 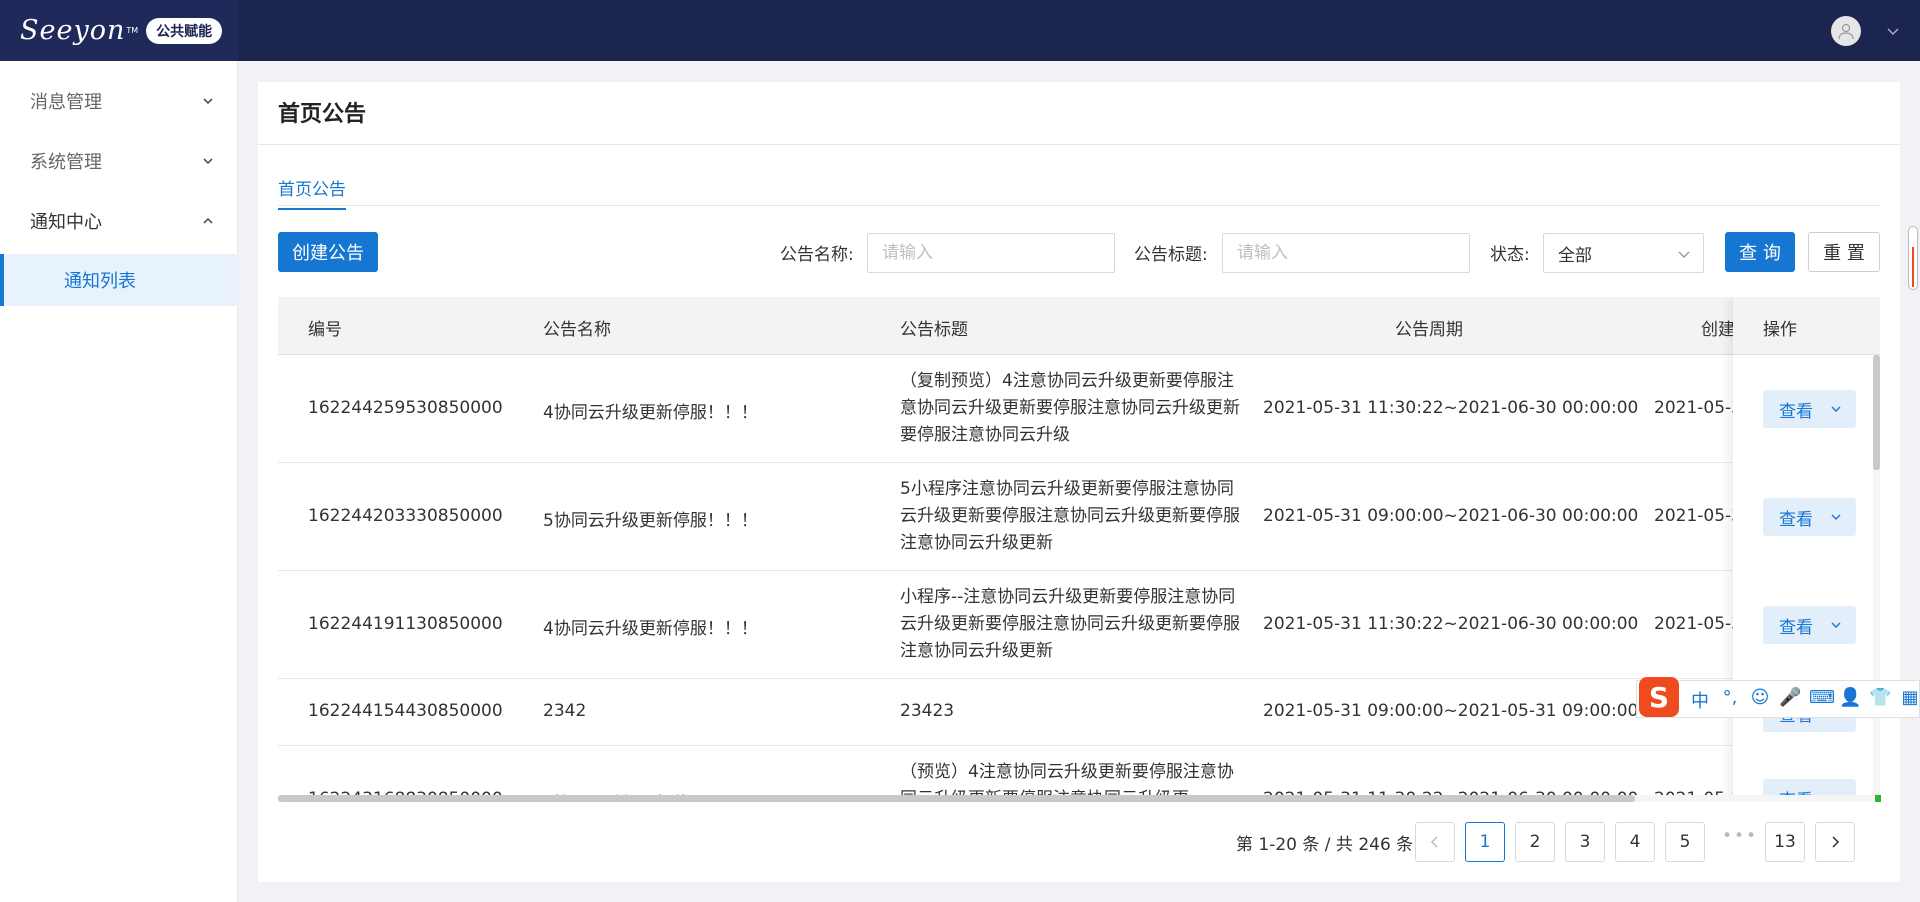 I want to click on create-notice-button: 创建公告, so click(x=328, y=252).